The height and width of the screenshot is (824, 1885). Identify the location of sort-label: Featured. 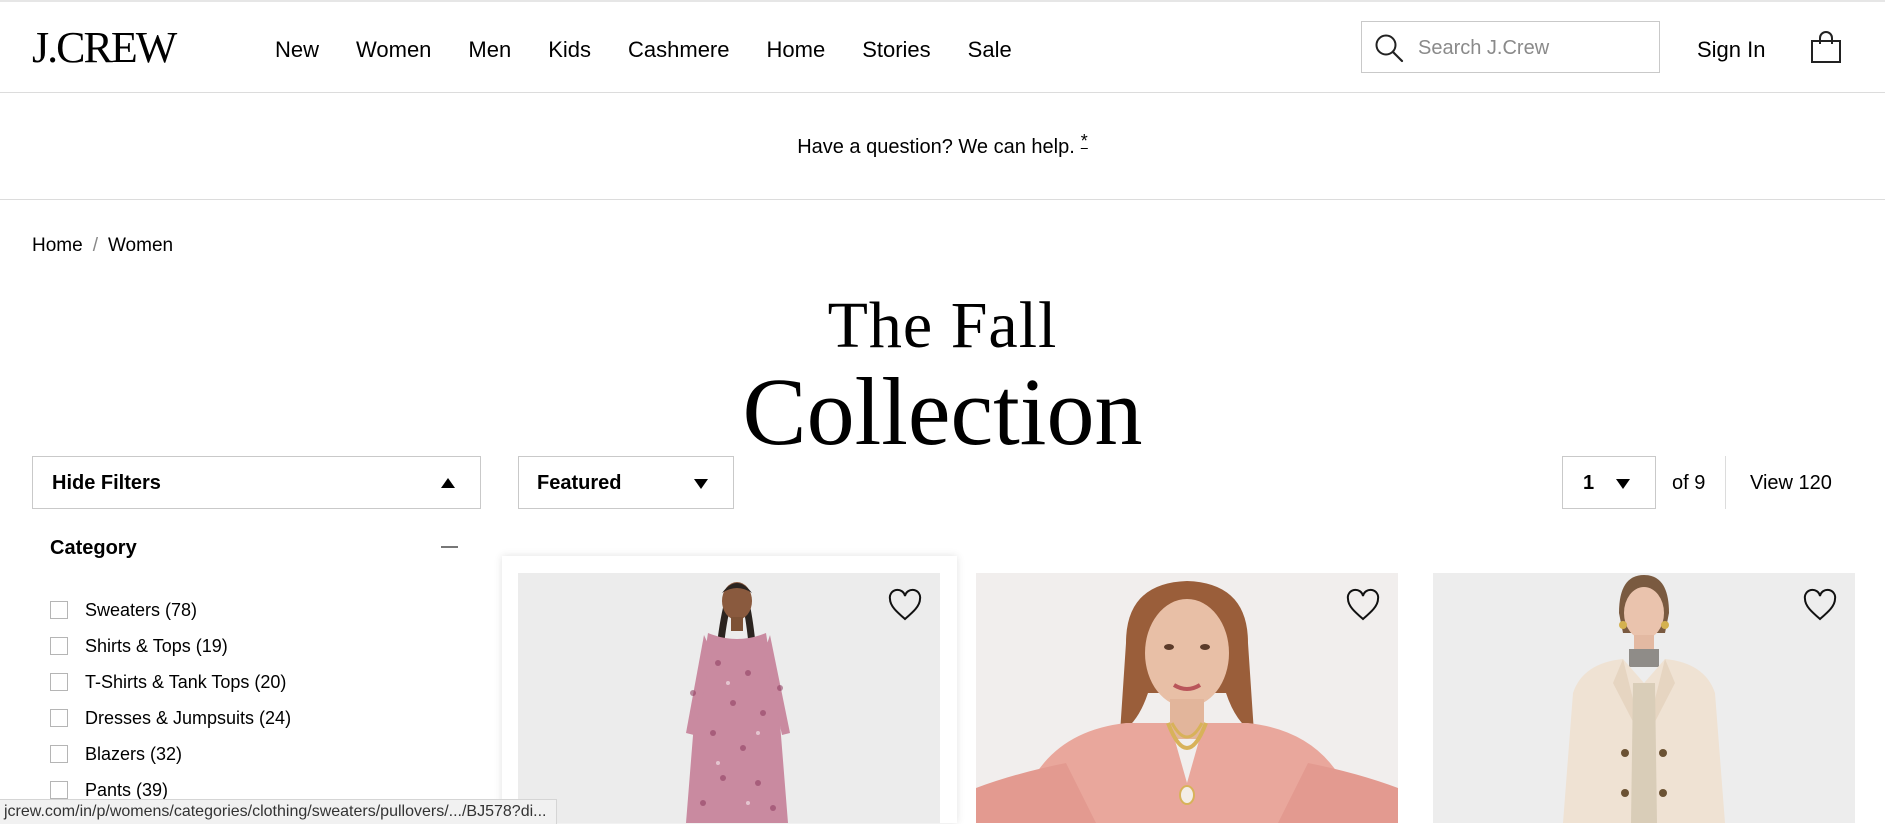
(579, 483).